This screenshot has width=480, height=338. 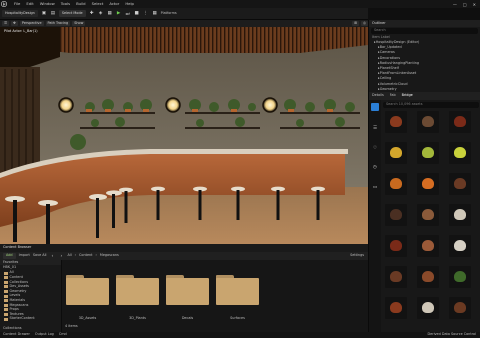 I want to click on add-actor-icon: ✚, so click(x=92, y=14).